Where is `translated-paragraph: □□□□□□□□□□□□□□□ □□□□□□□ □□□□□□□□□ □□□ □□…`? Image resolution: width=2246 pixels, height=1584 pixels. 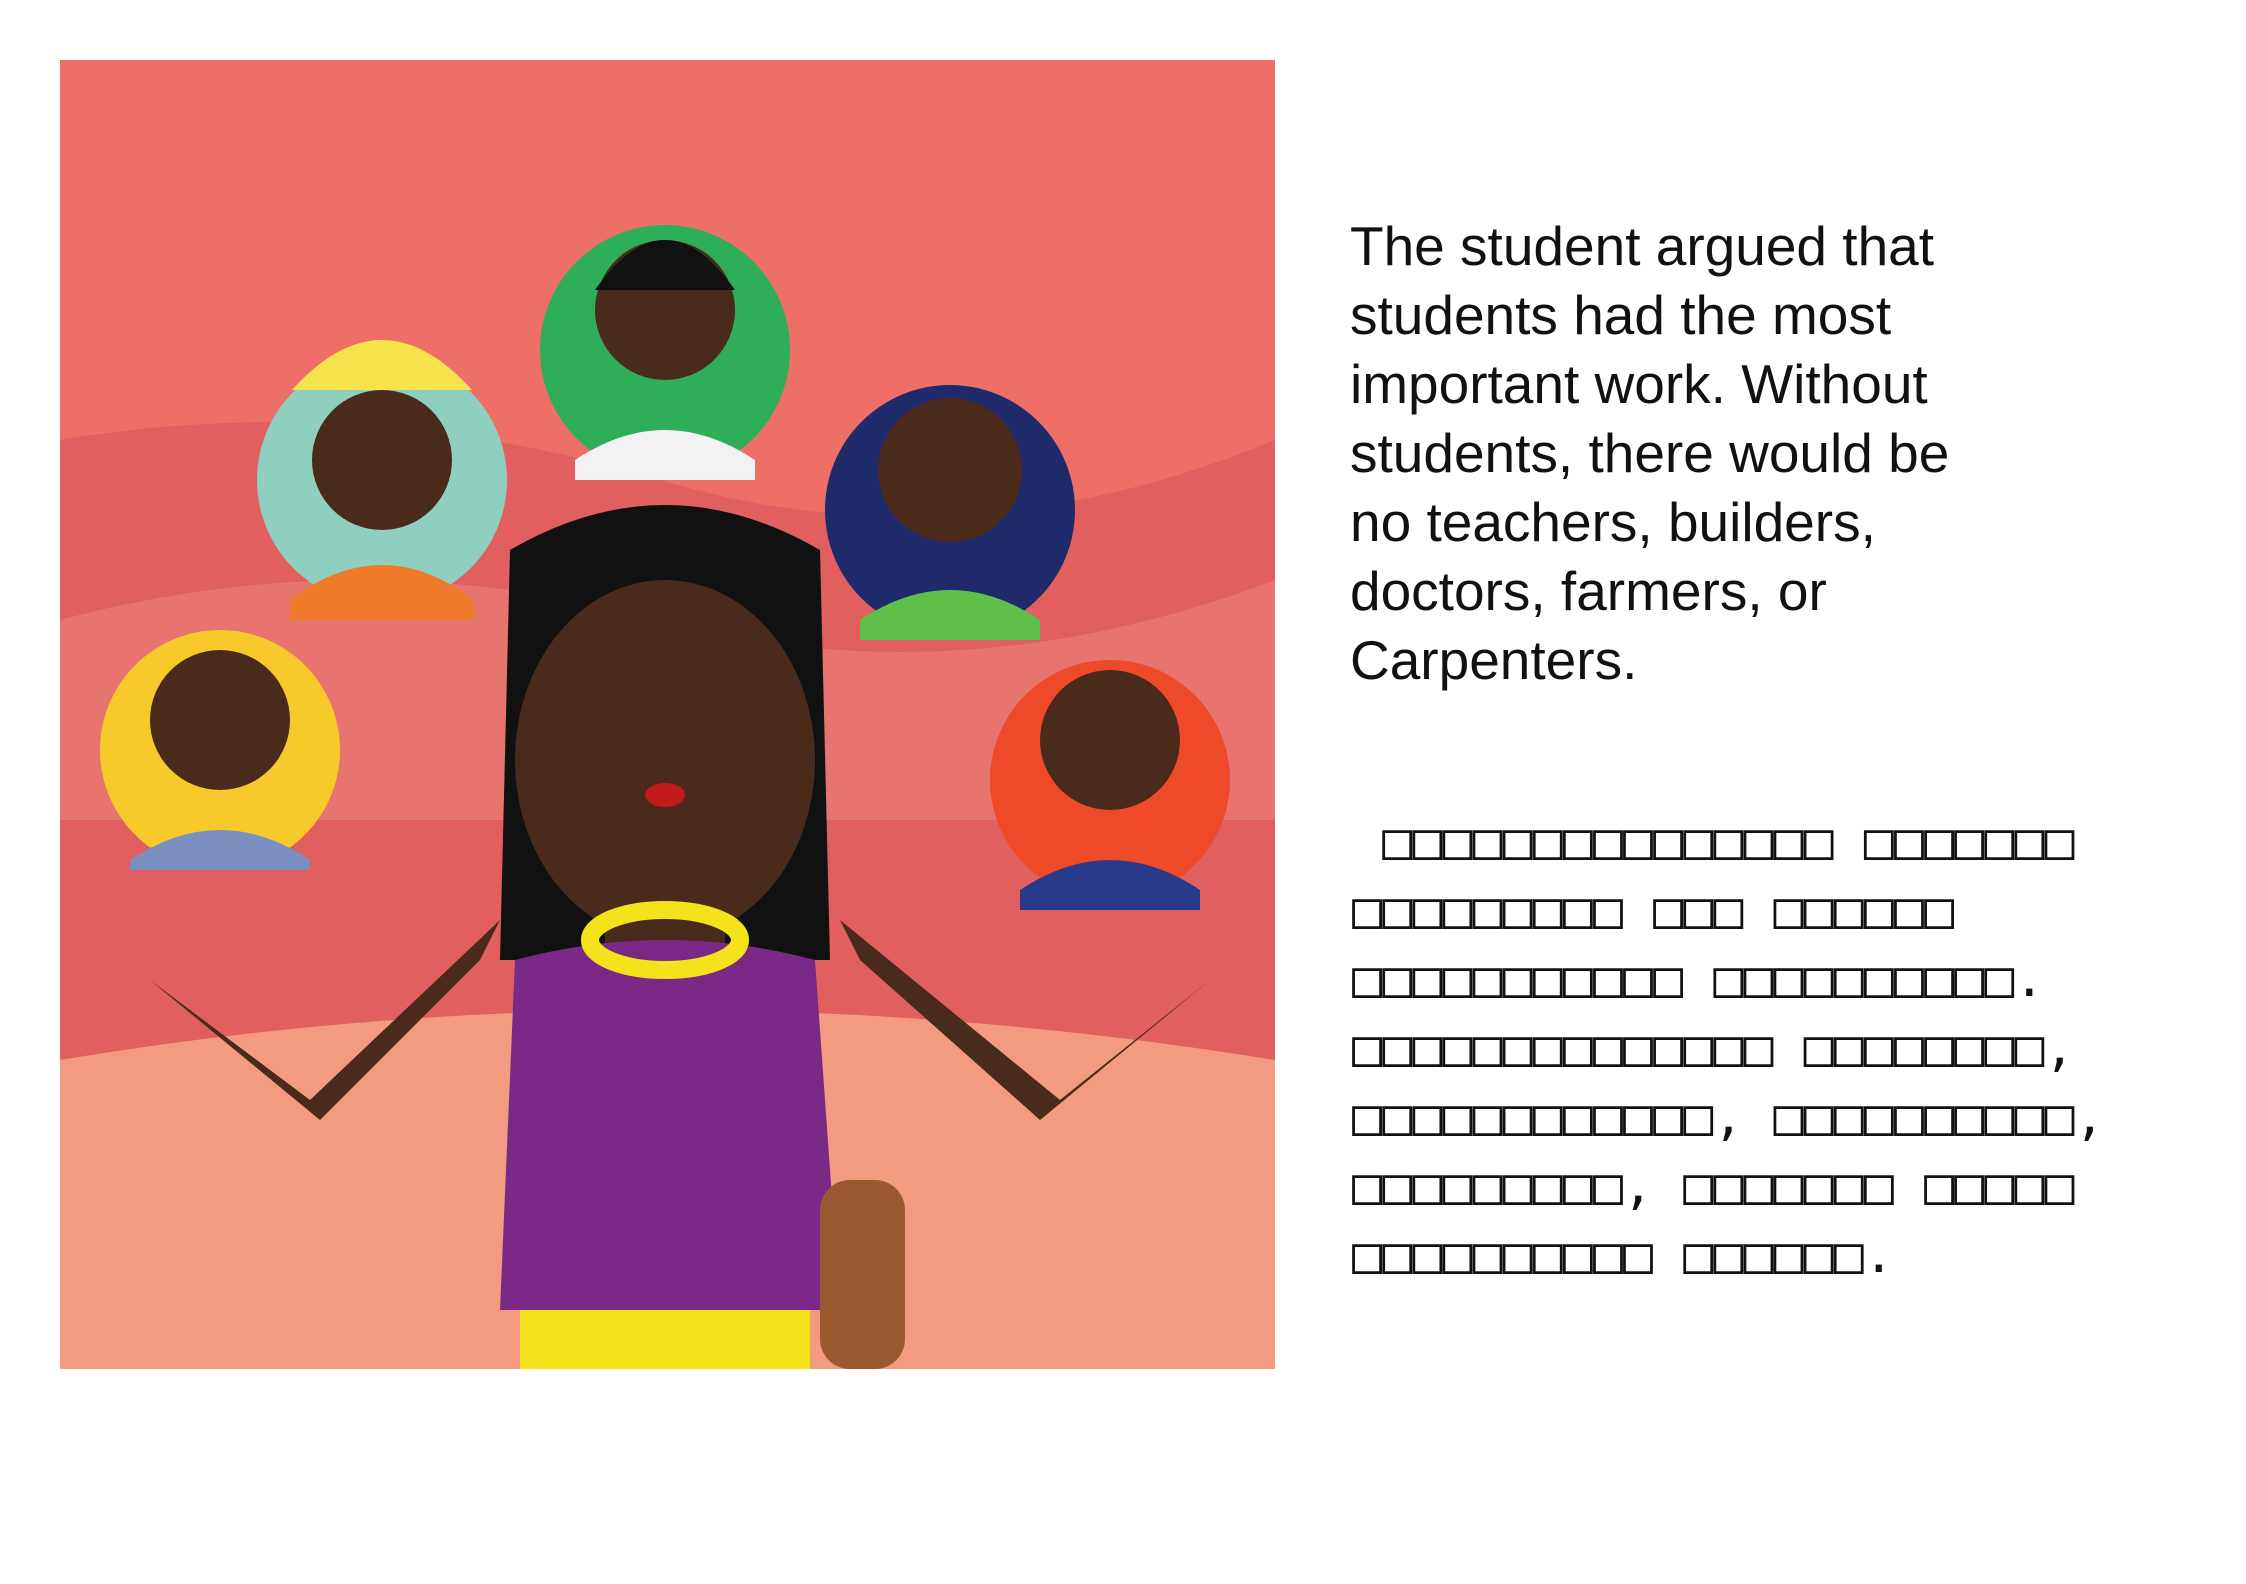 translated-paragraph: □□□□□□□□□□□□□□□ □□□□□□□ □□□□□□□□□ □□□ □□… is located at coordinates (1728, 1048).